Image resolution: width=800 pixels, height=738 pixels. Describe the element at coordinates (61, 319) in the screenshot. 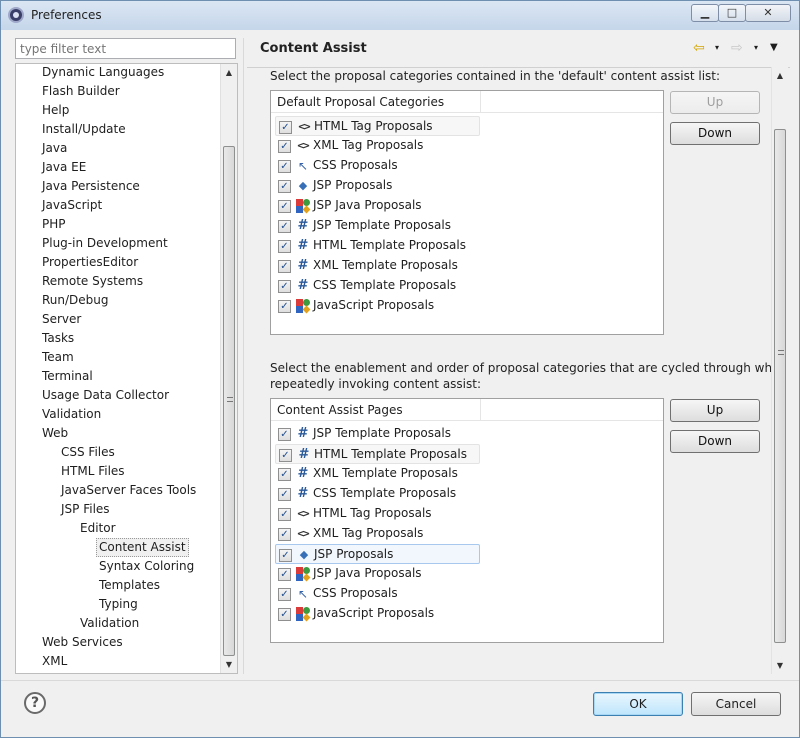

I see `tree-item: Server` at that location.